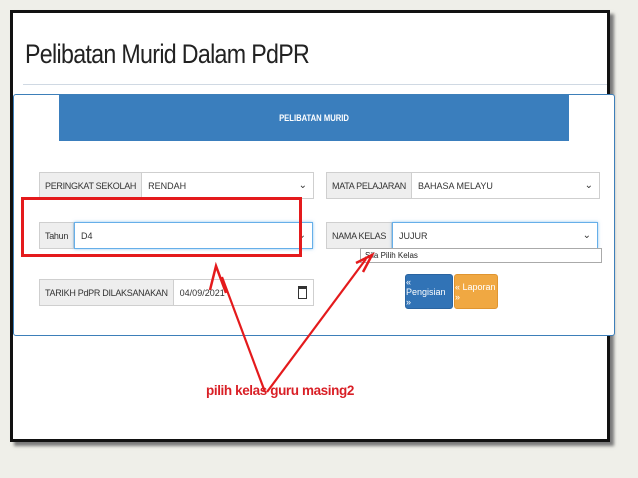  I want to click on annotation-arrows, so click(291, 322).